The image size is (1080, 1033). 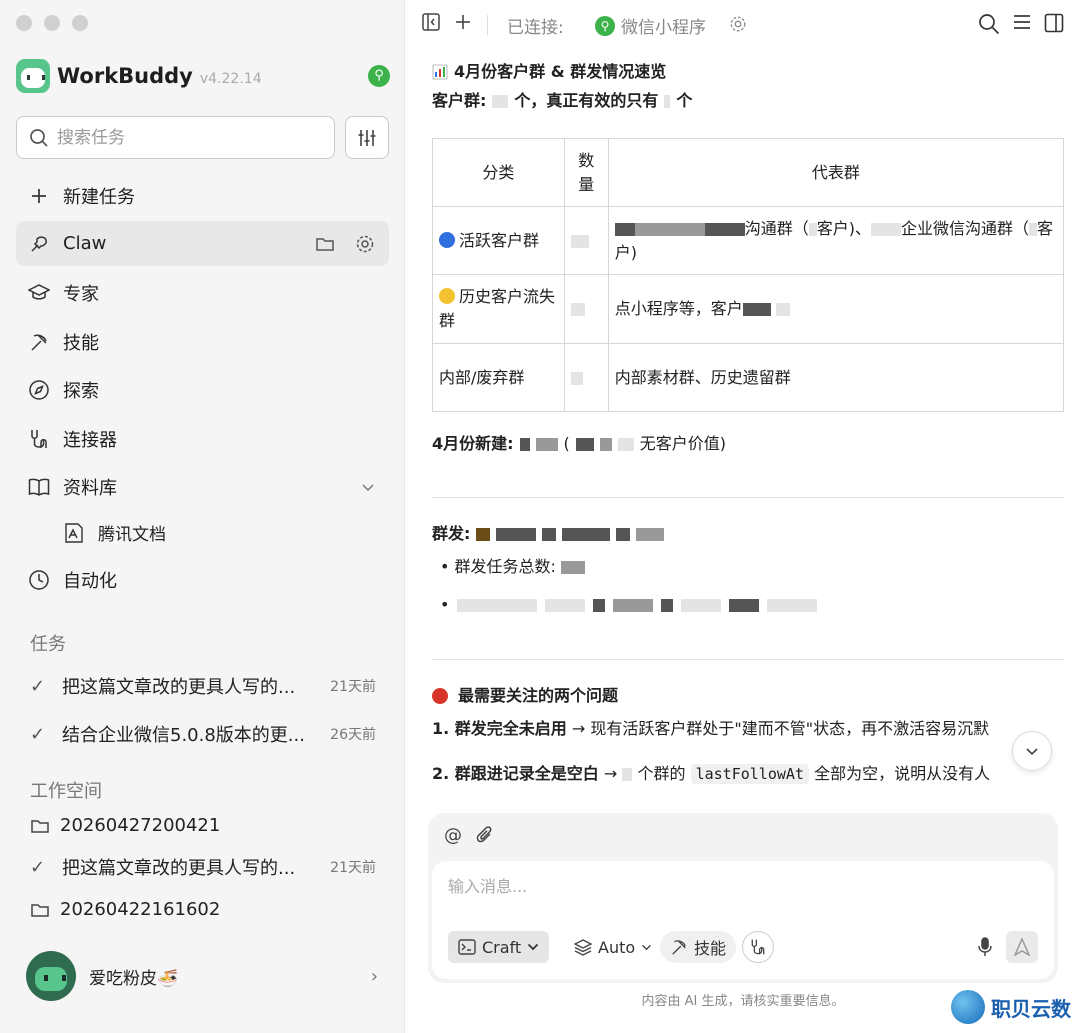 I want to click on mode-select: Craft, so click(x=499, y=947).